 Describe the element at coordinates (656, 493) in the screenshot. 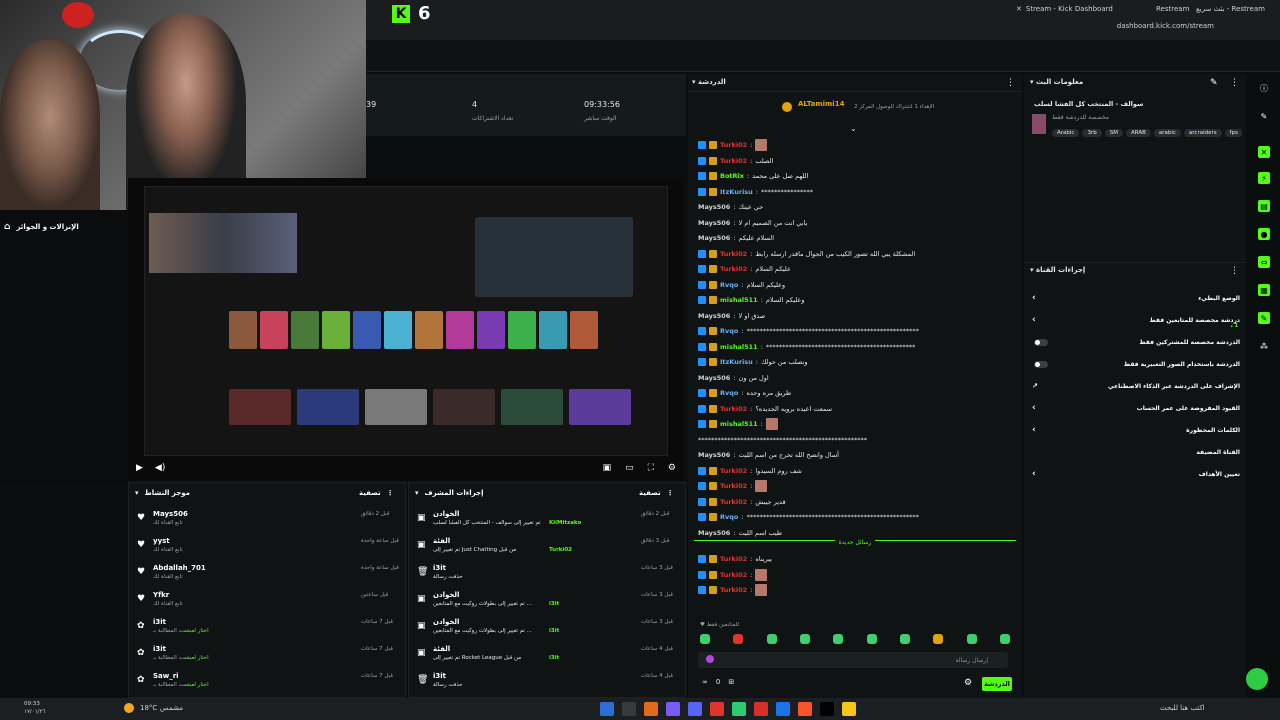

I see `mod-actions-filter: تصفية ⋮` at that location.